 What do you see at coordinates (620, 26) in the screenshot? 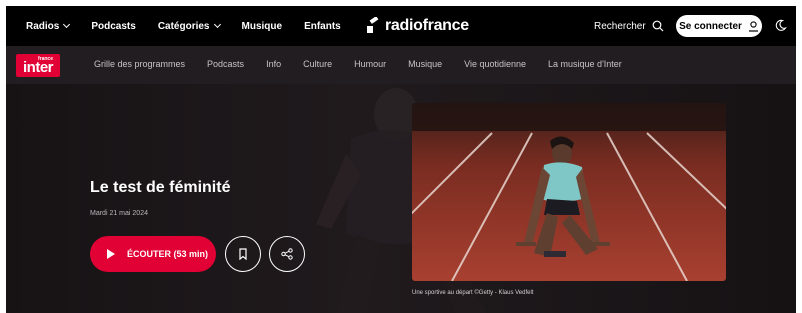
I see `search-label: Rechercher` at bounding box center [620, 26].